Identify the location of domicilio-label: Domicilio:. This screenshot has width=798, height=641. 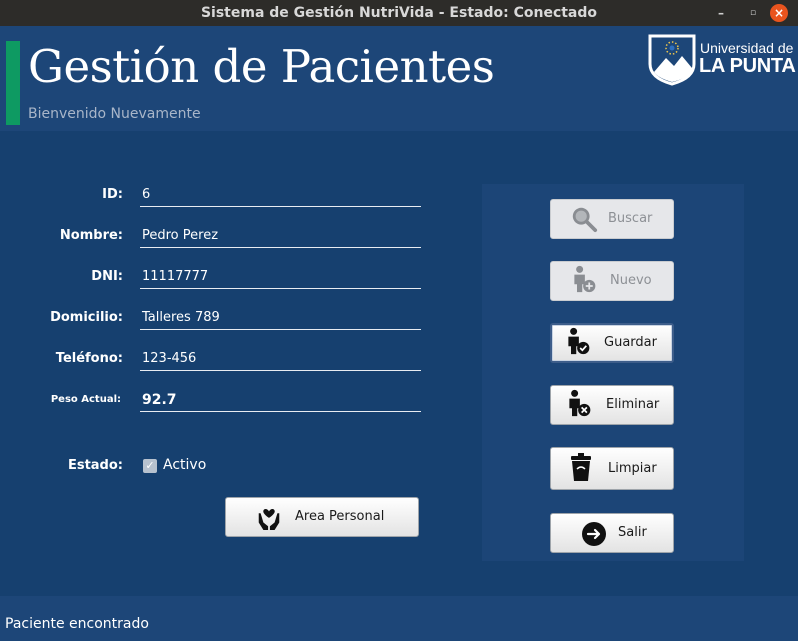
(86, 317).